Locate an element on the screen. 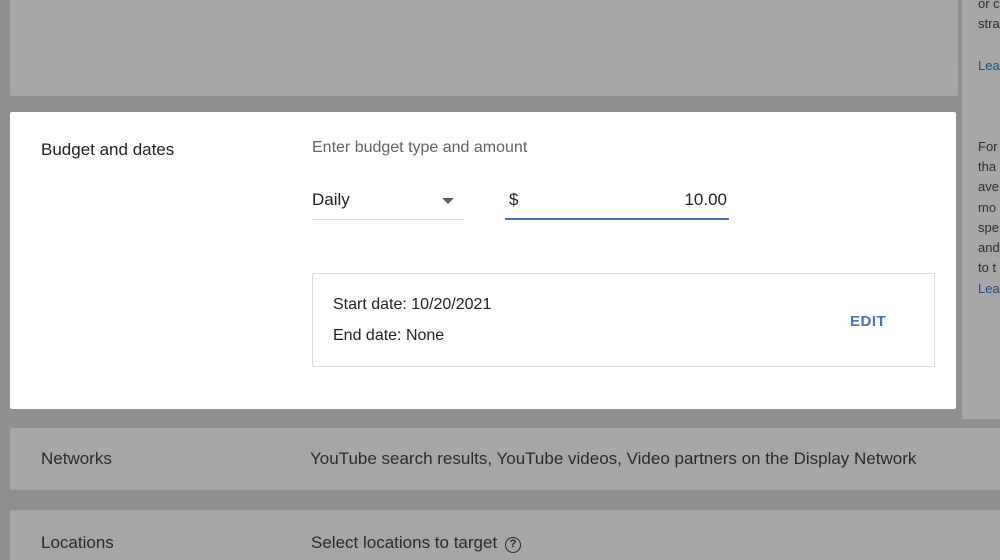 Image resolution: width=1000 pixels, height=560 pixels. budget-type-value: Daily is located at coordinates (331, 199).